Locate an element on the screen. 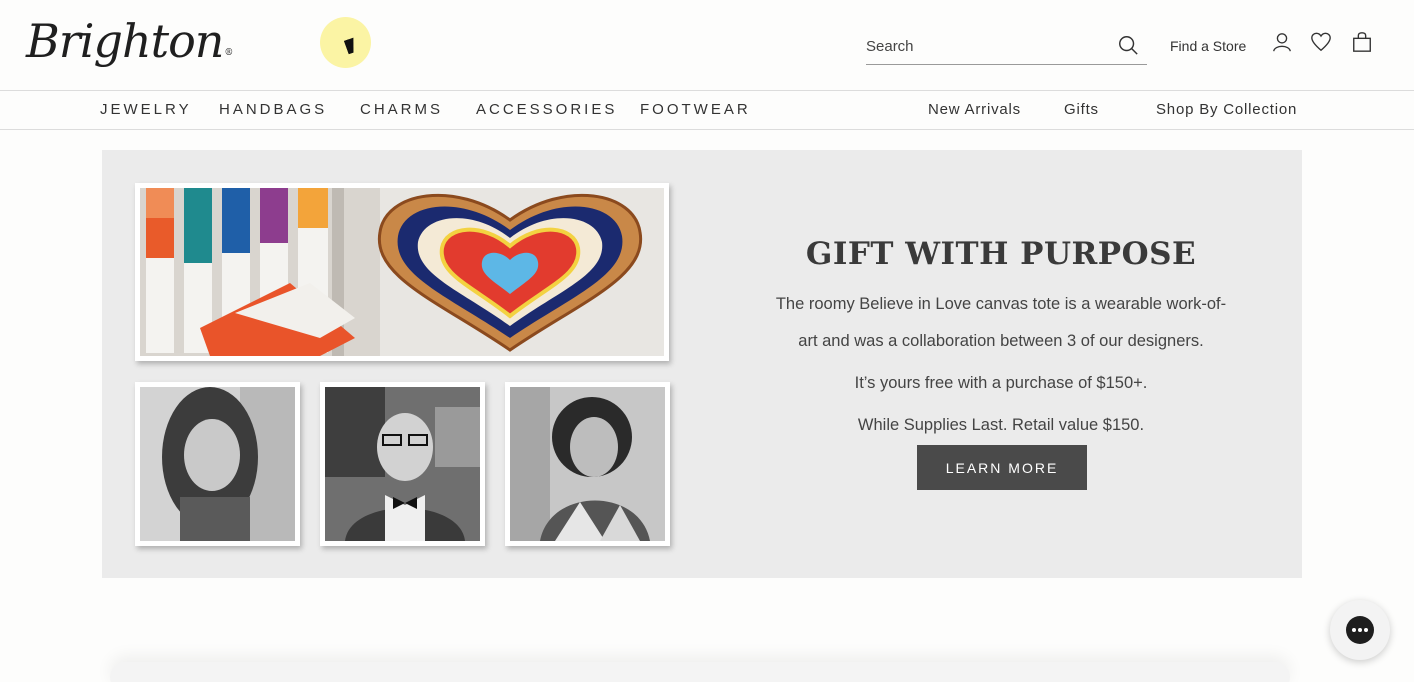 This screenshot has height=682, width=1414. site-header: Brighton® Find a Store is located at coordinates (707, 45).